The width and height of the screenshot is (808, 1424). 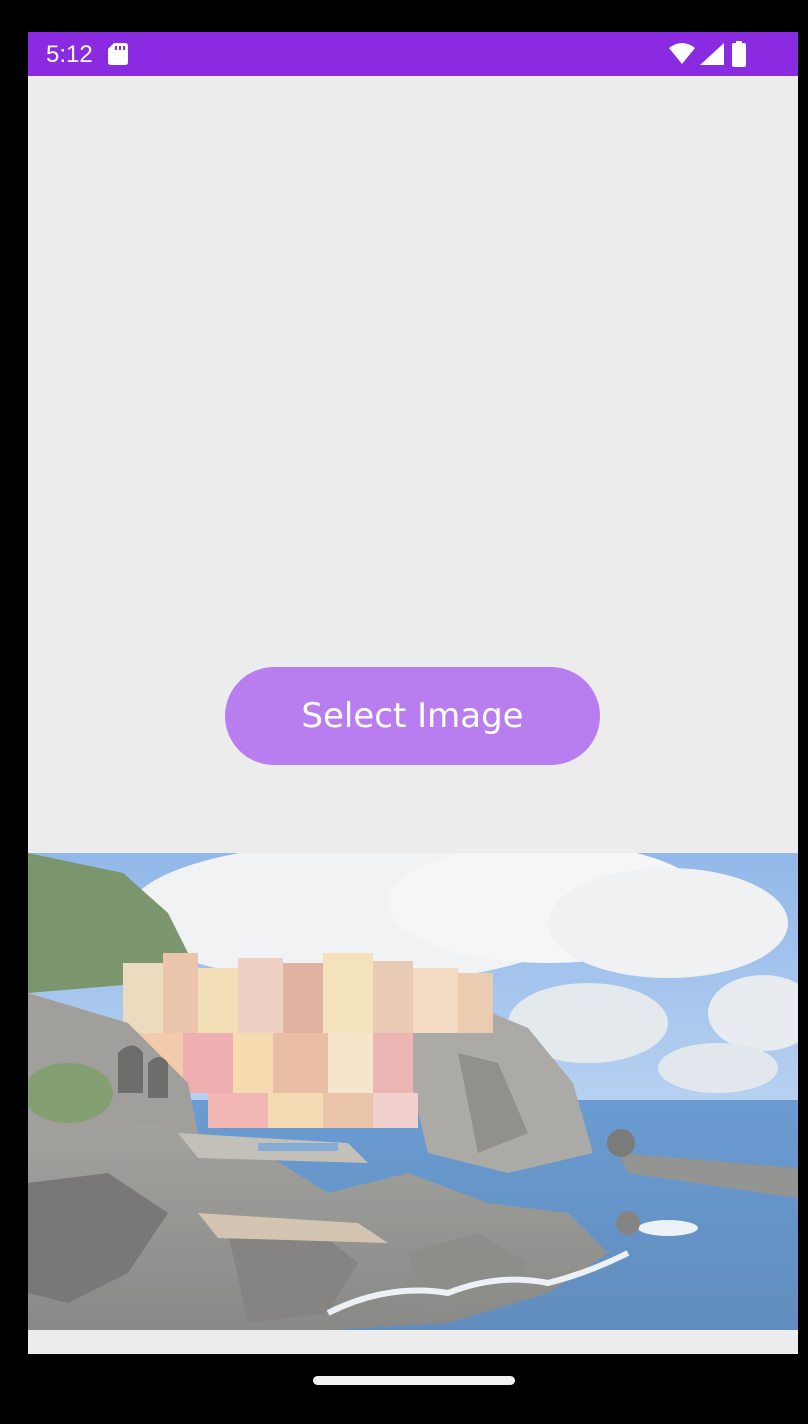 I want to click on battery-icon, so click(x=739, y=56).